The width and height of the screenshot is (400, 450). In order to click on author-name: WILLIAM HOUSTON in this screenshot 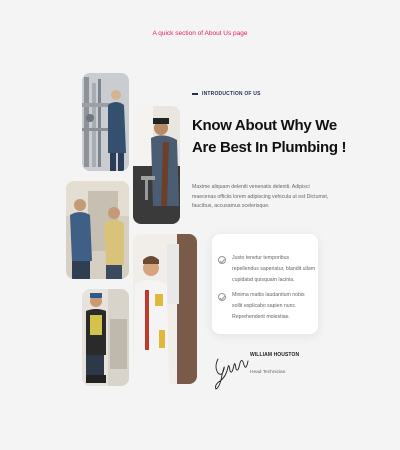, I will do `click(275, 355)`.